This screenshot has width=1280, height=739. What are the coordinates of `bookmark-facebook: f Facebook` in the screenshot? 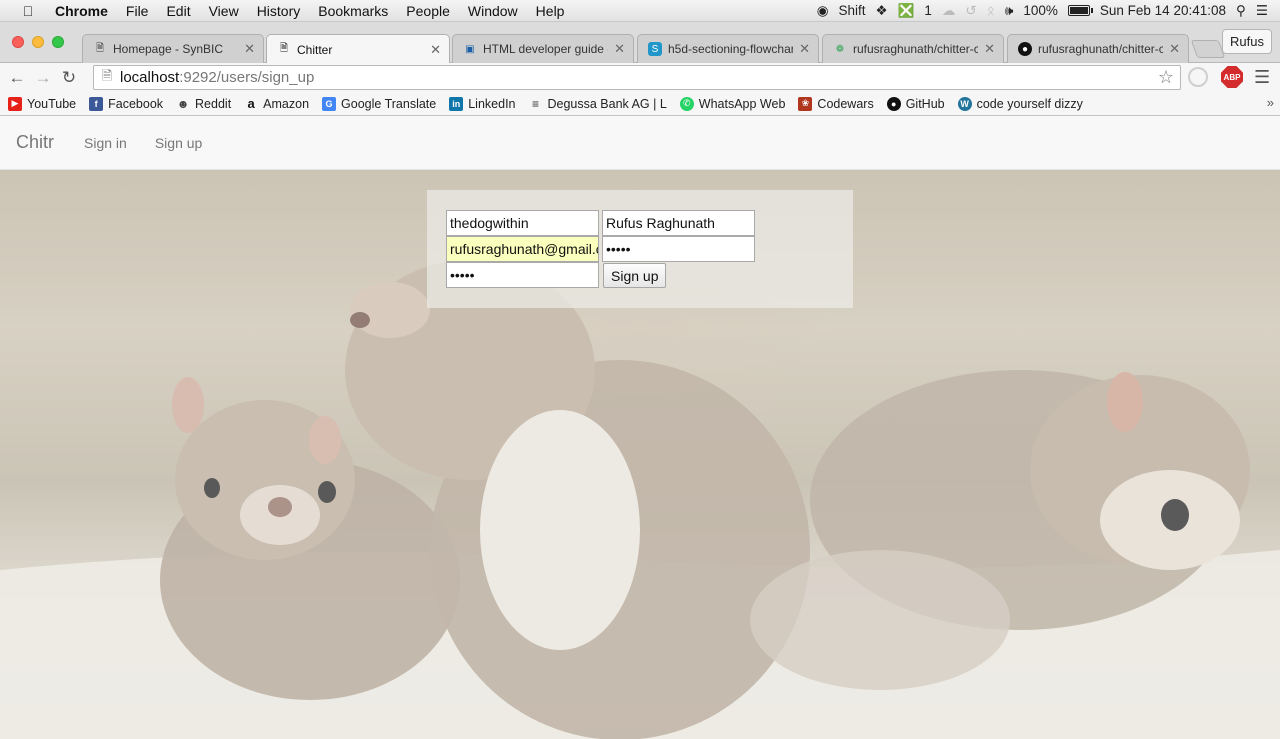 It's located at (126, 103).